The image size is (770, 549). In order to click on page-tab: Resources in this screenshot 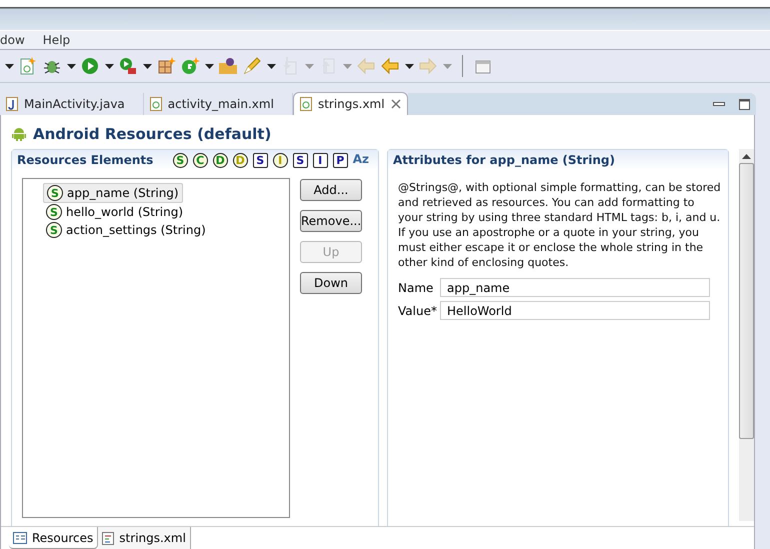, I will do `click(53, 538)`.